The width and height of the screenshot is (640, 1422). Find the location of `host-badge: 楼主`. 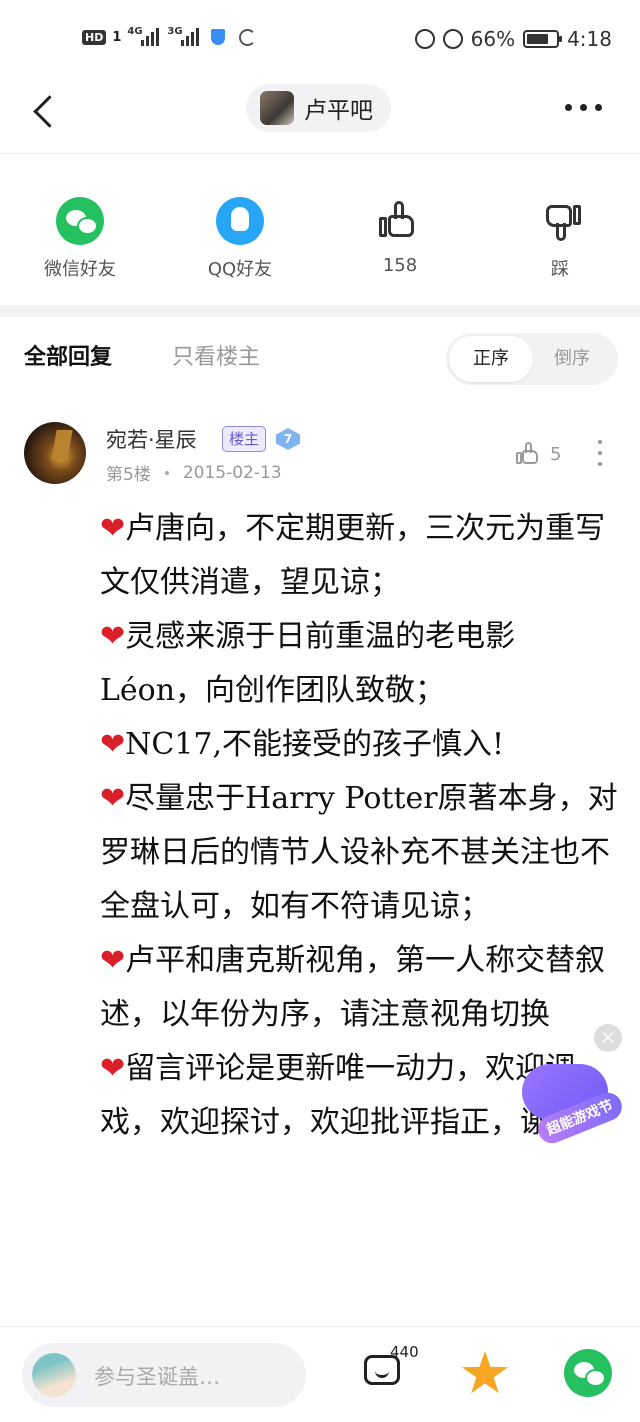

host-badge: 楼主 is located at coordinates (244, 439).